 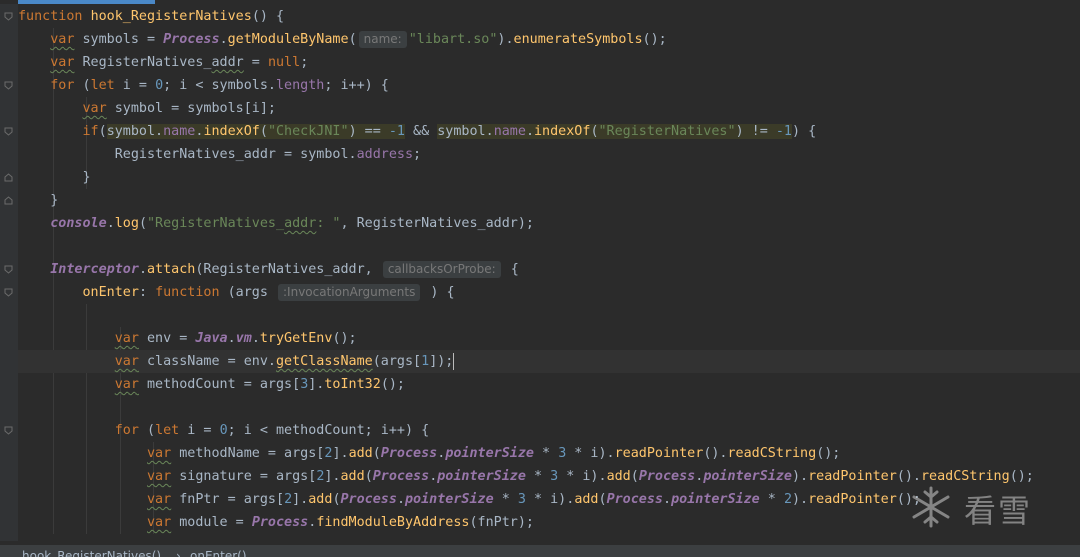 I want to click on code-text: fnPtr = args[, so click(x=228, y=499).